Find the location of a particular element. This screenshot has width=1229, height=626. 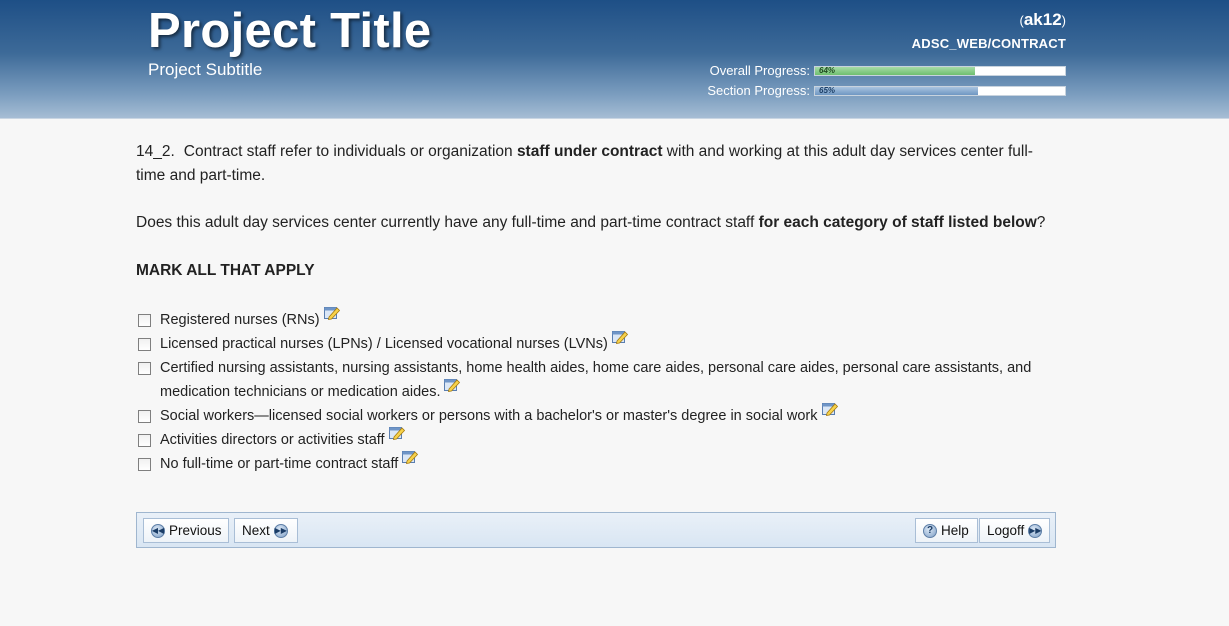

help-button: ? Help is located at coordinates (946, 530).